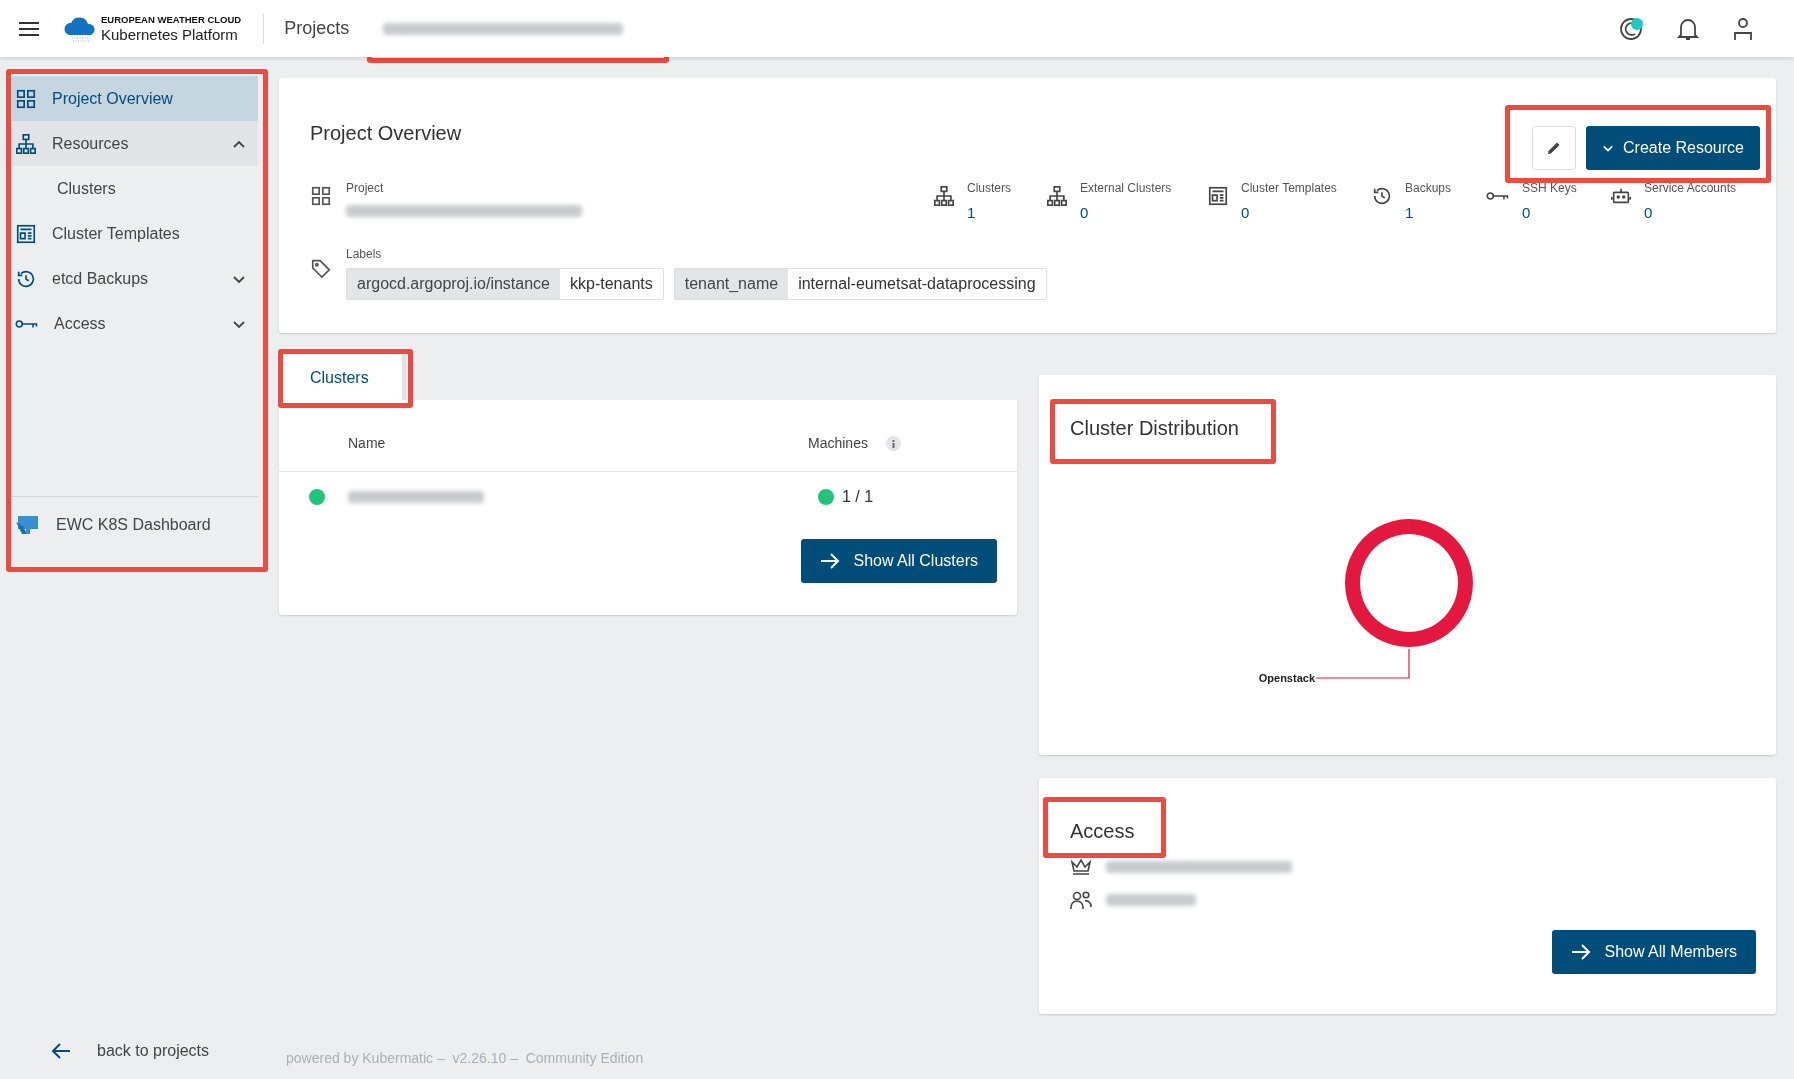  I want to click on sidebar-item: EWC K8S Dashboard, so click(134, 525).